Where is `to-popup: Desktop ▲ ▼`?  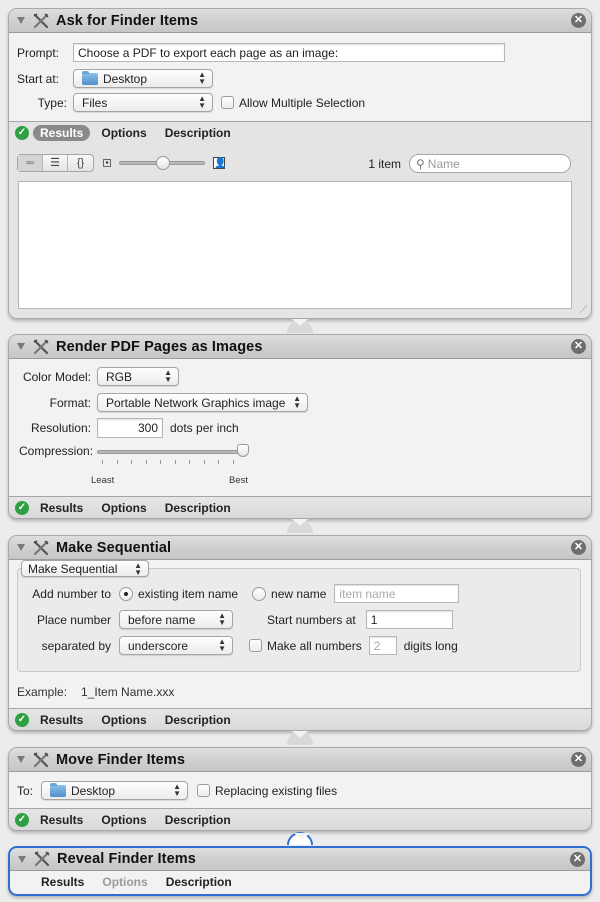 to-popup: Desktop ▲ ▼ is located at coordinates (115, 790).